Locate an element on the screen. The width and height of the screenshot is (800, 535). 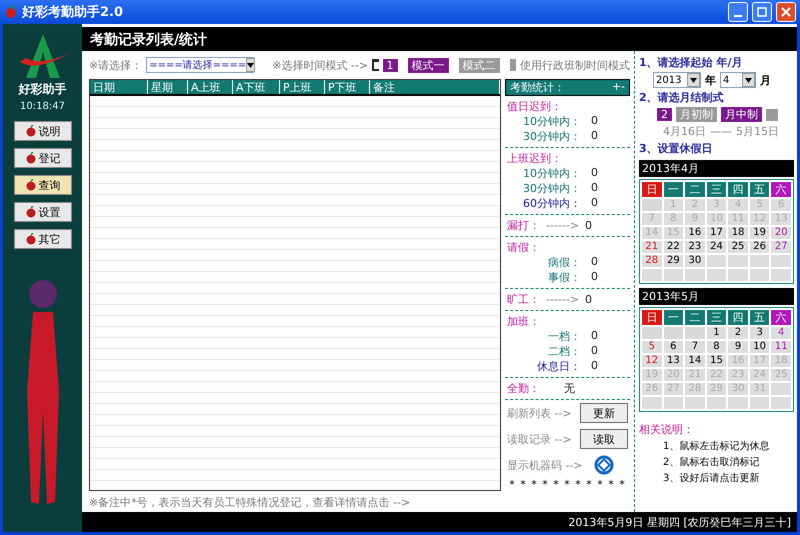
calendar-day: 15 is located at coordinates (716, 361).